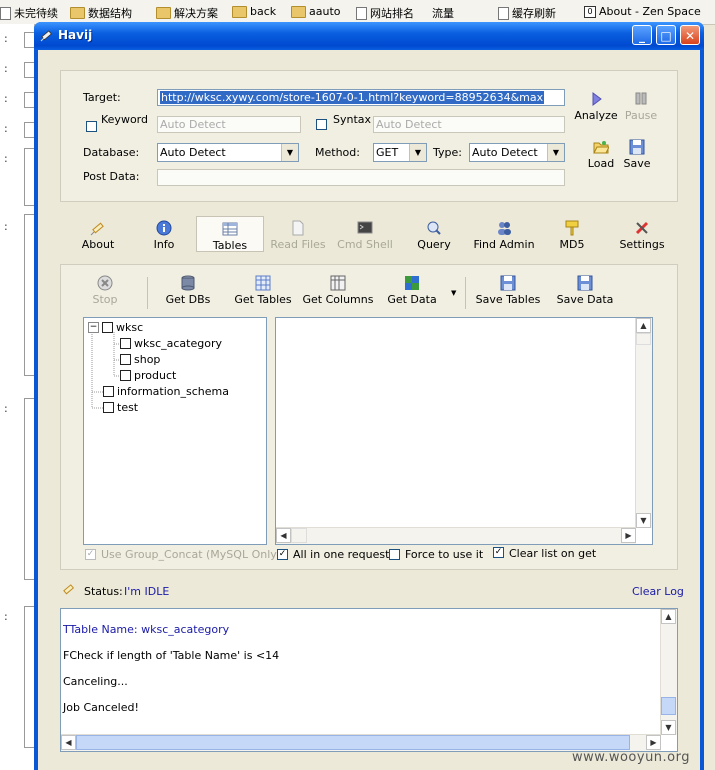 The height and width of the screenshot is (770, 715). I want to click on group-concat-checkbox: ✓, so click(90, 554).